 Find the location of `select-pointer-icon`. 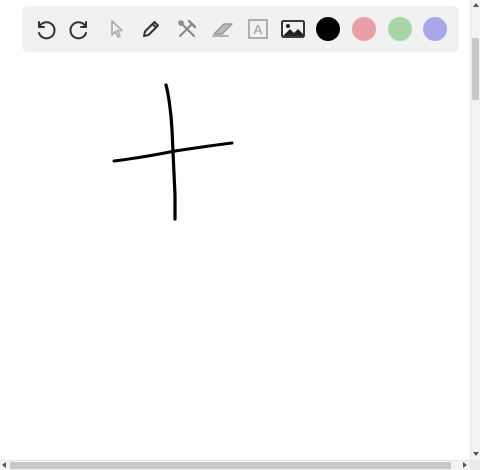

select-pointer-icon is located at coordinates (117, 29).